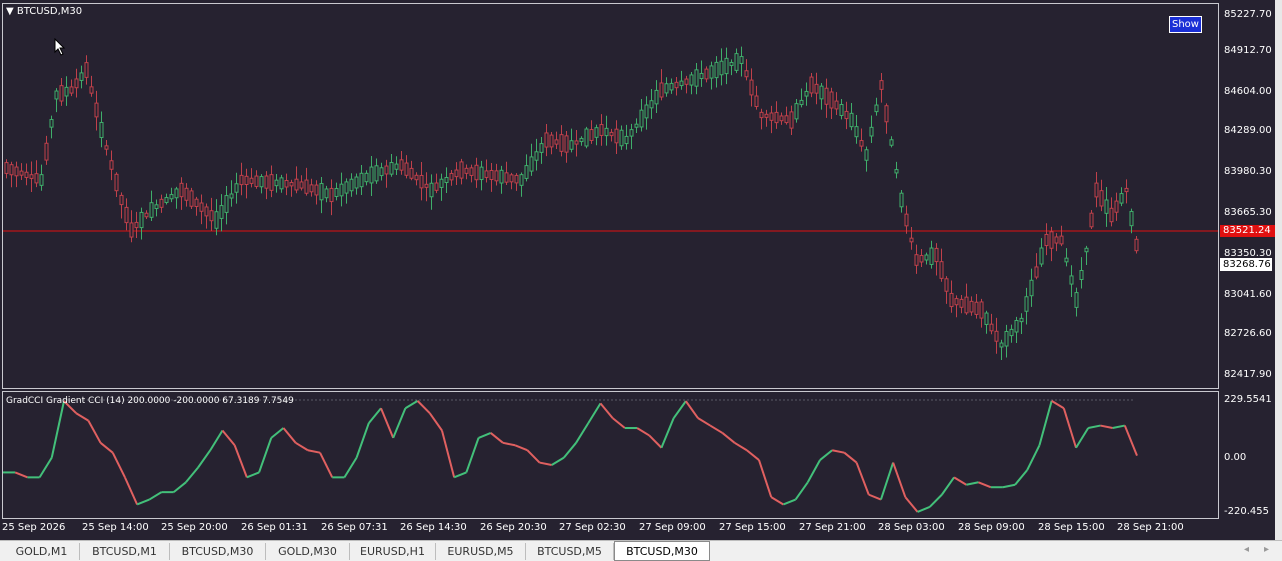 This screenshot has width=1282, height=561. I want to click on price-level-label: 82726.60, so click(1248, 333).